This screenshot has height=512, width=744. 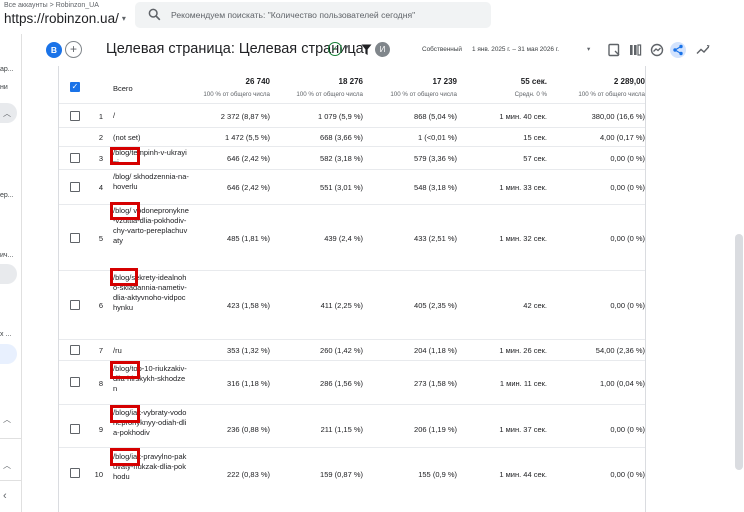 I want to click on landing-page-link: /ru, so click(x=151, y=351).